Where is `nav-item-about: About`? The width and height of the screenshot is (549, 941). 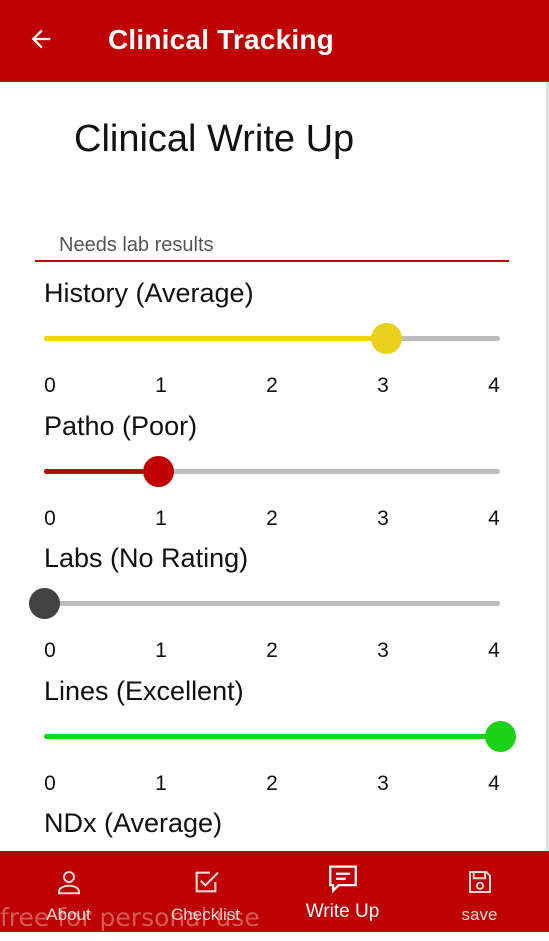 nav-item-about: About is located at coordinates (68, 891).